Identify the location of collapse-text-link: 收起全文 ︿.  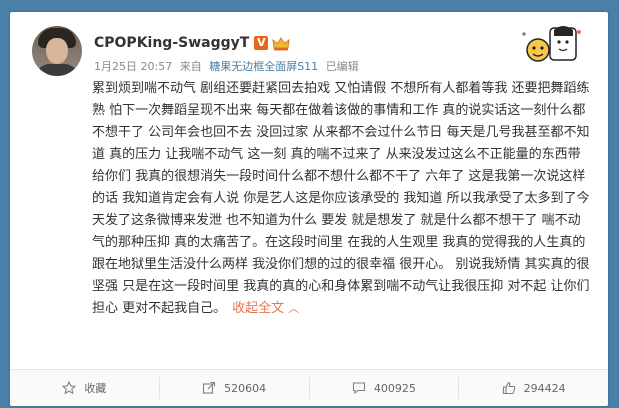
(265, 308).